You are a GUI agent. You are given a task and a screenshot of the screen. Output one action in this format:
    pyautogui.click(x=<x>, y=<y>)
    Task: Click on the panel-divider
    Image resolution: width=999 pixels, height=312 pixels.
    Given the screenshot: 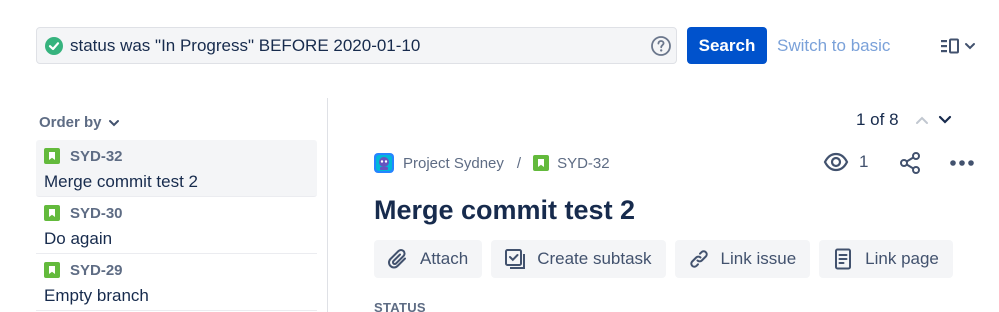 What is the action you would take?
    pyautogui.click(x=327, y=205)
    